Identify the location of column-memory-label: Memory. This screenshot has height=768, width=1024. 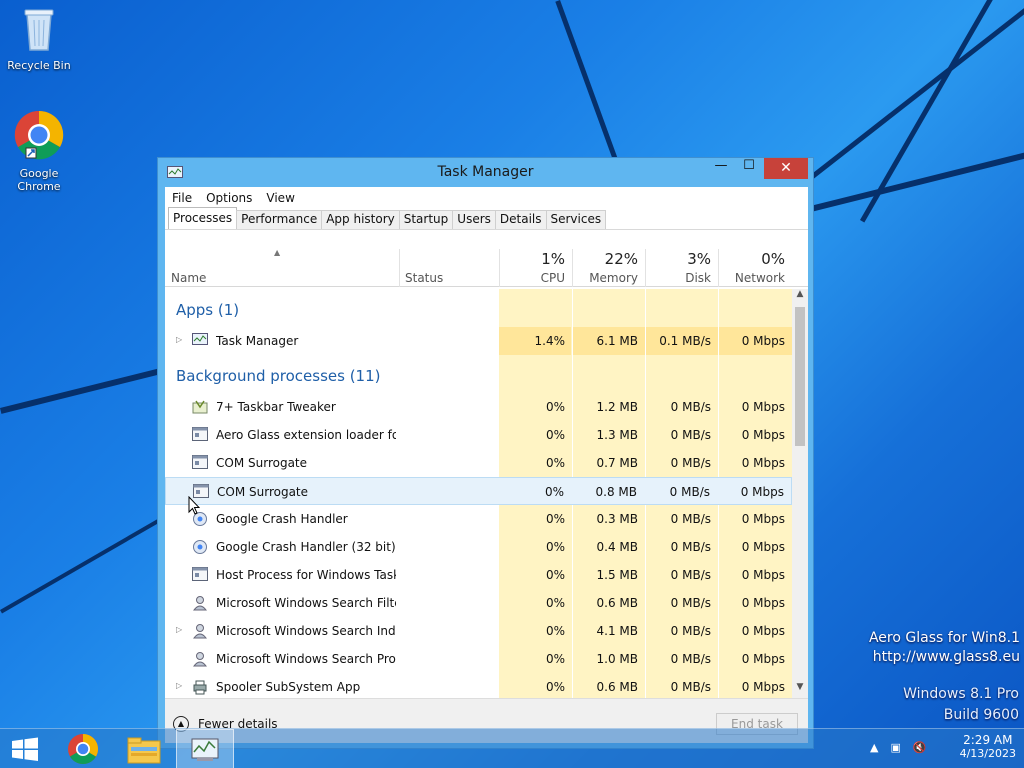
(613, 278).